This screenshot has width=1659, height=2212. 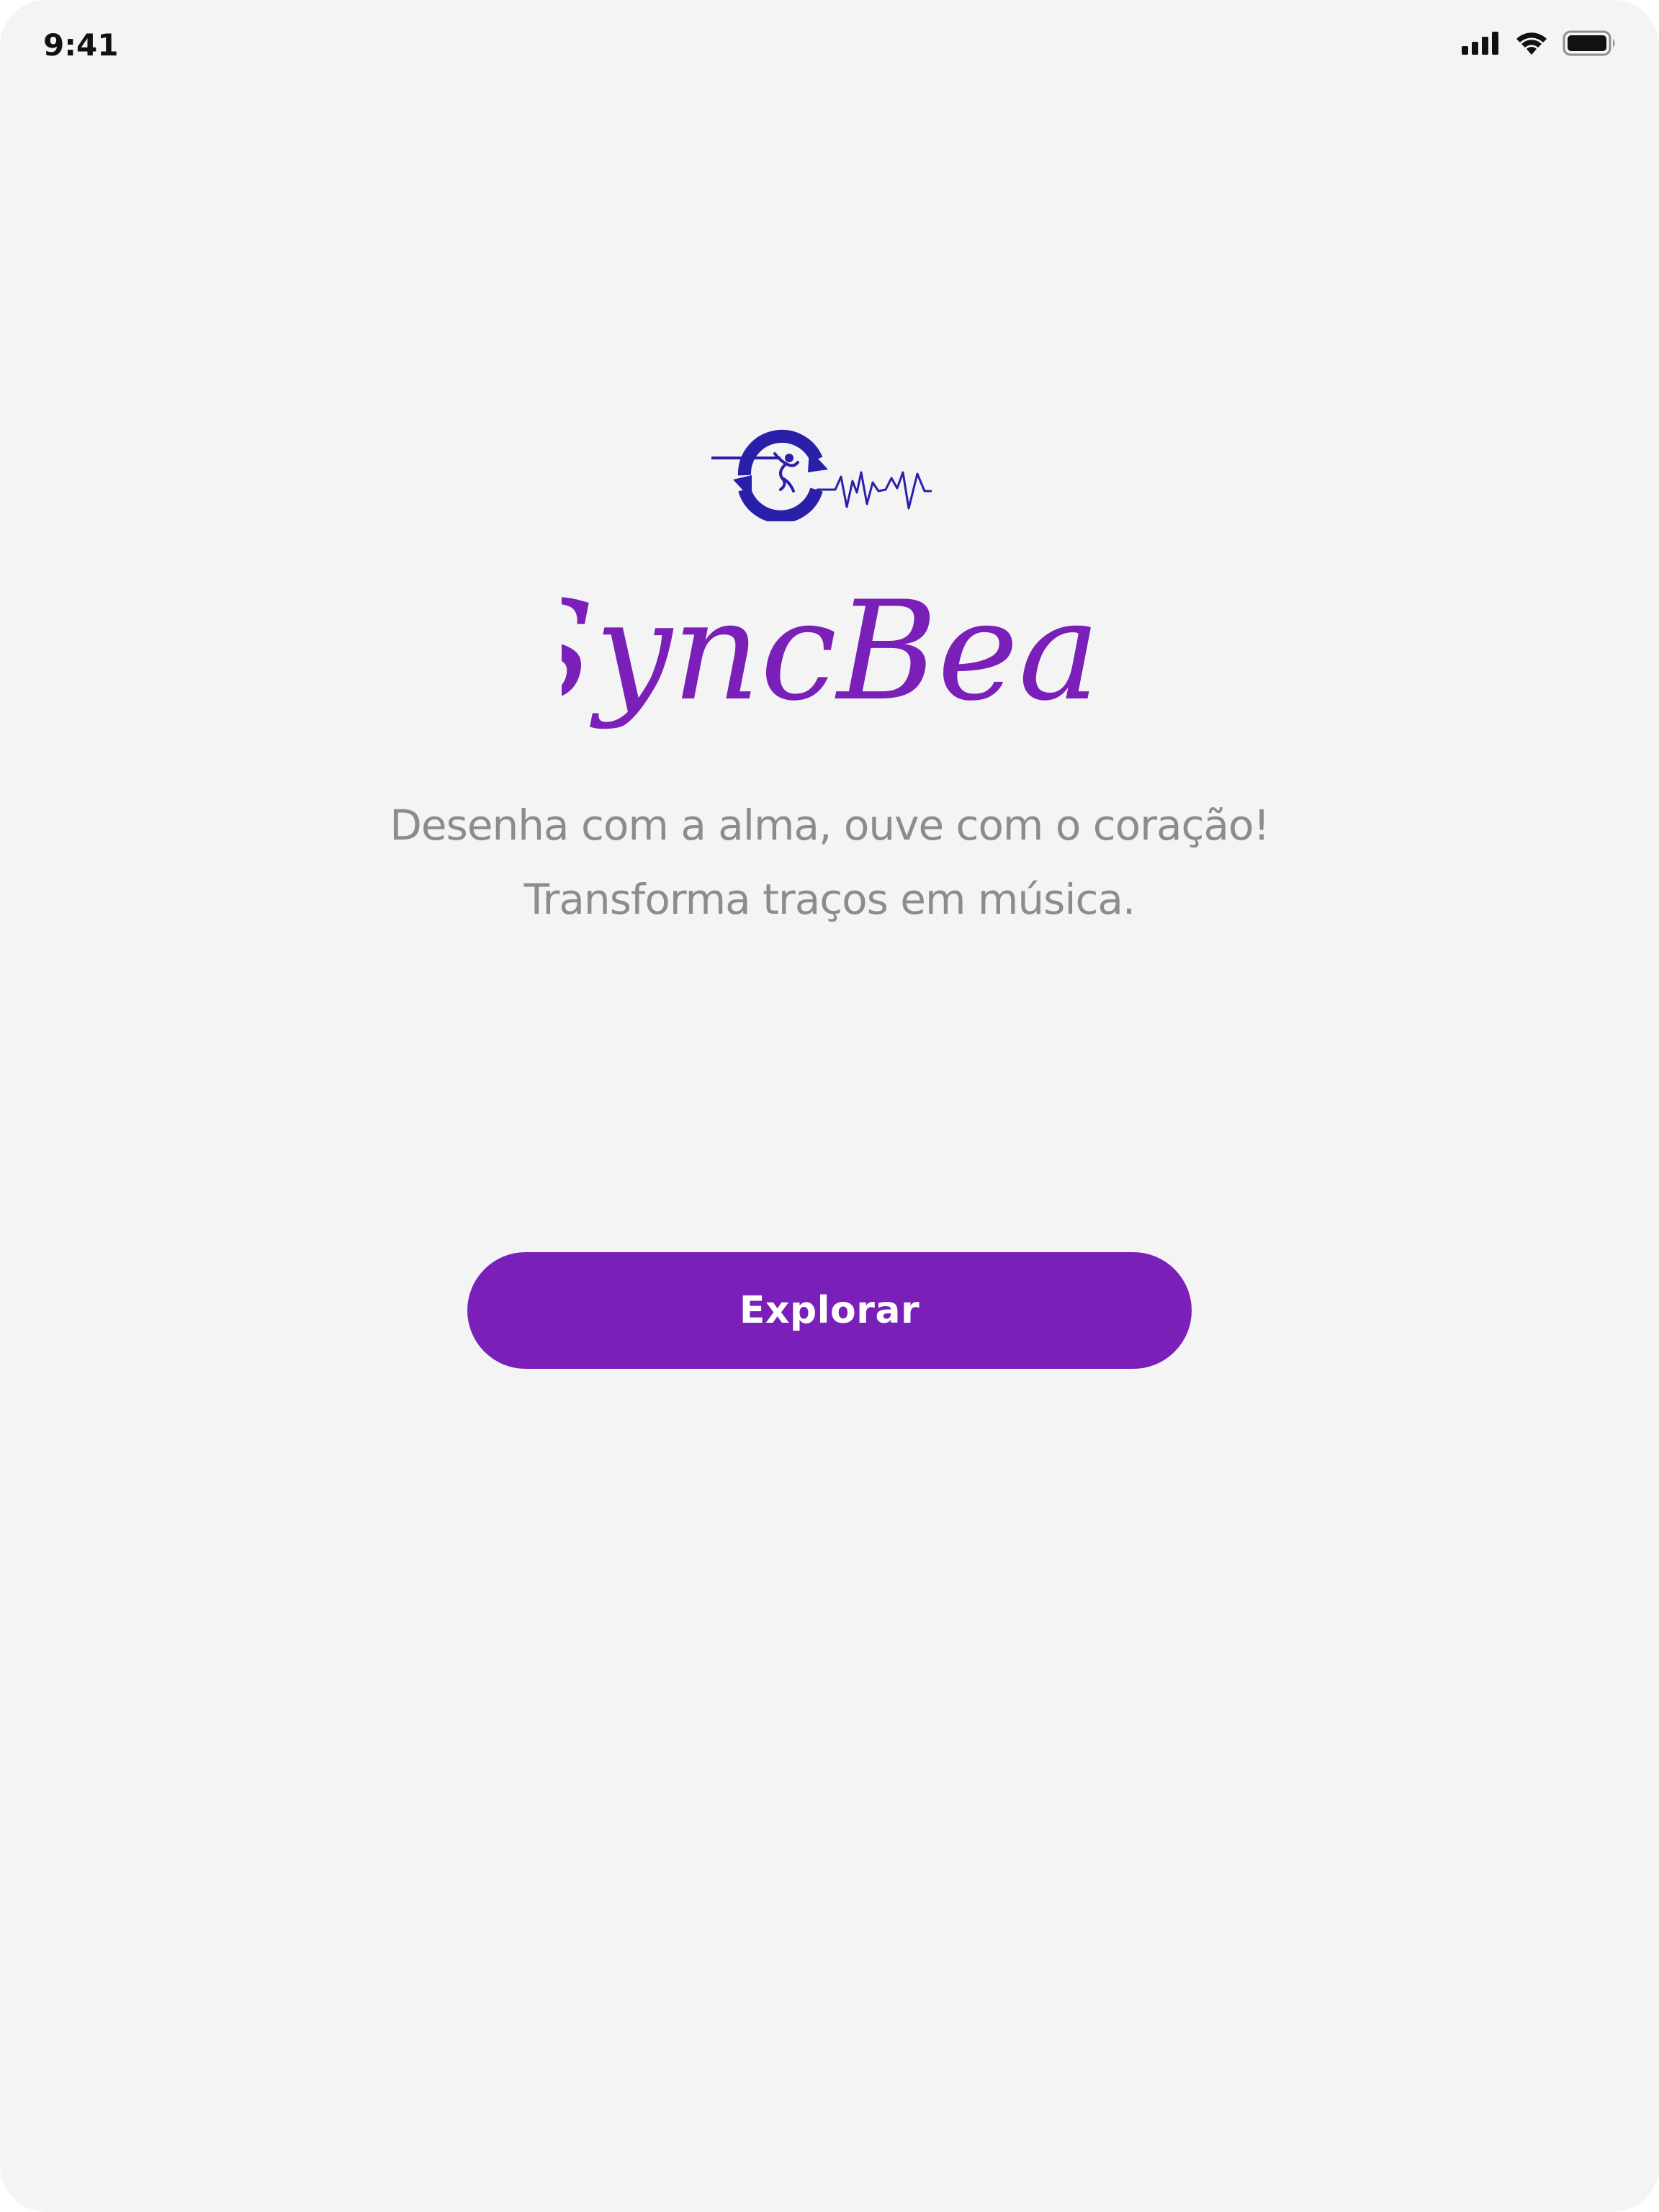 I want to click on battery-icon, so click(x=1589, y=43).